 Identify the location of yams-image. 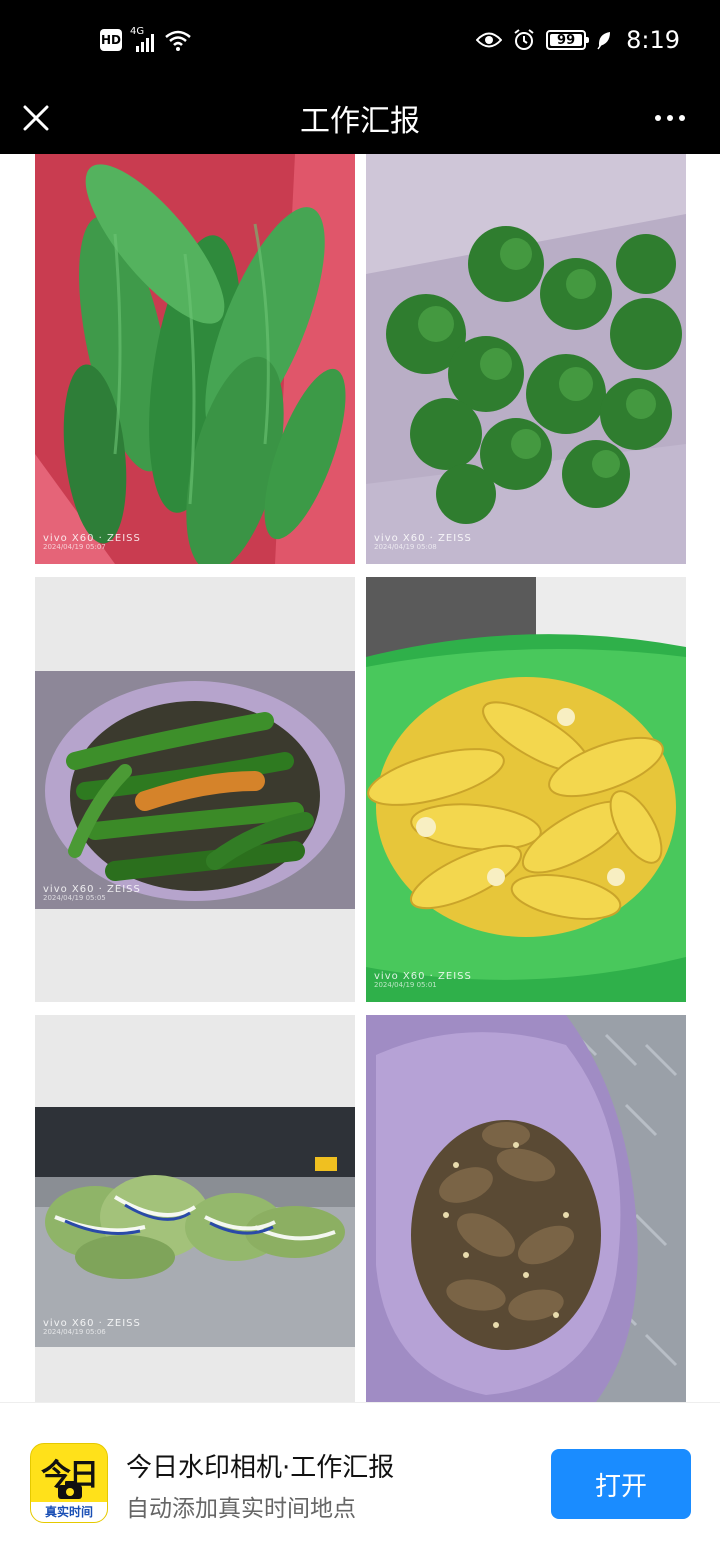
(526, 1208).